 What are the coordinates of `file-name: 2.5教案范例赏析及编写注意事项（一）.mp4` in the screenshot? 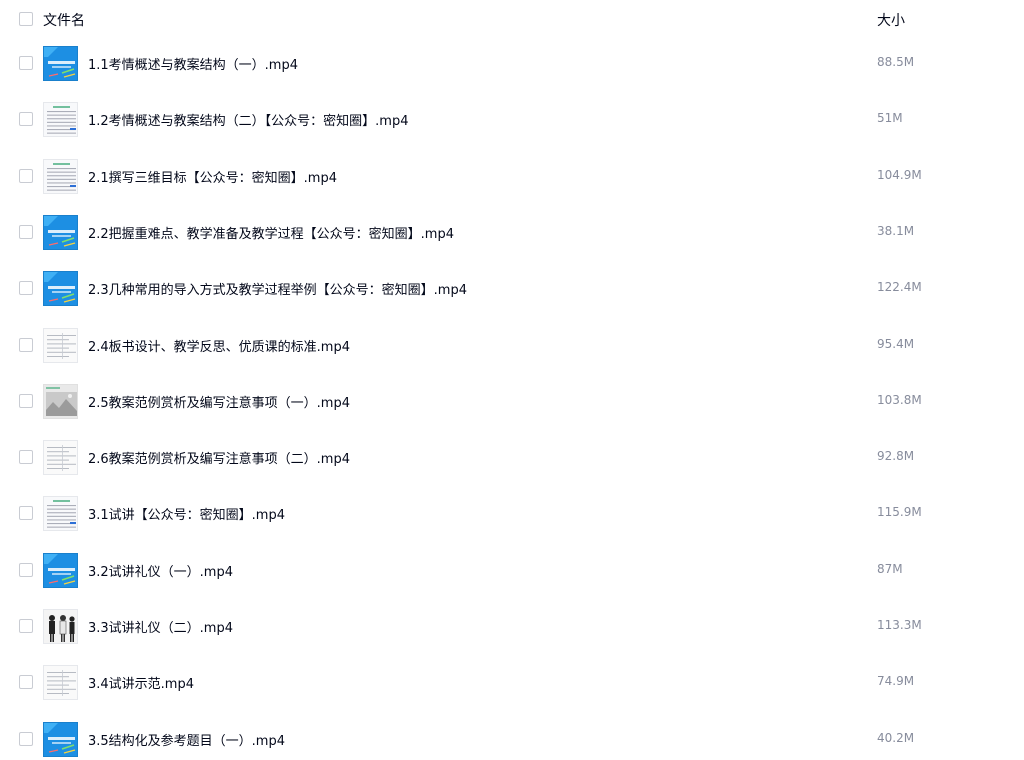 It's located at (219, 401).